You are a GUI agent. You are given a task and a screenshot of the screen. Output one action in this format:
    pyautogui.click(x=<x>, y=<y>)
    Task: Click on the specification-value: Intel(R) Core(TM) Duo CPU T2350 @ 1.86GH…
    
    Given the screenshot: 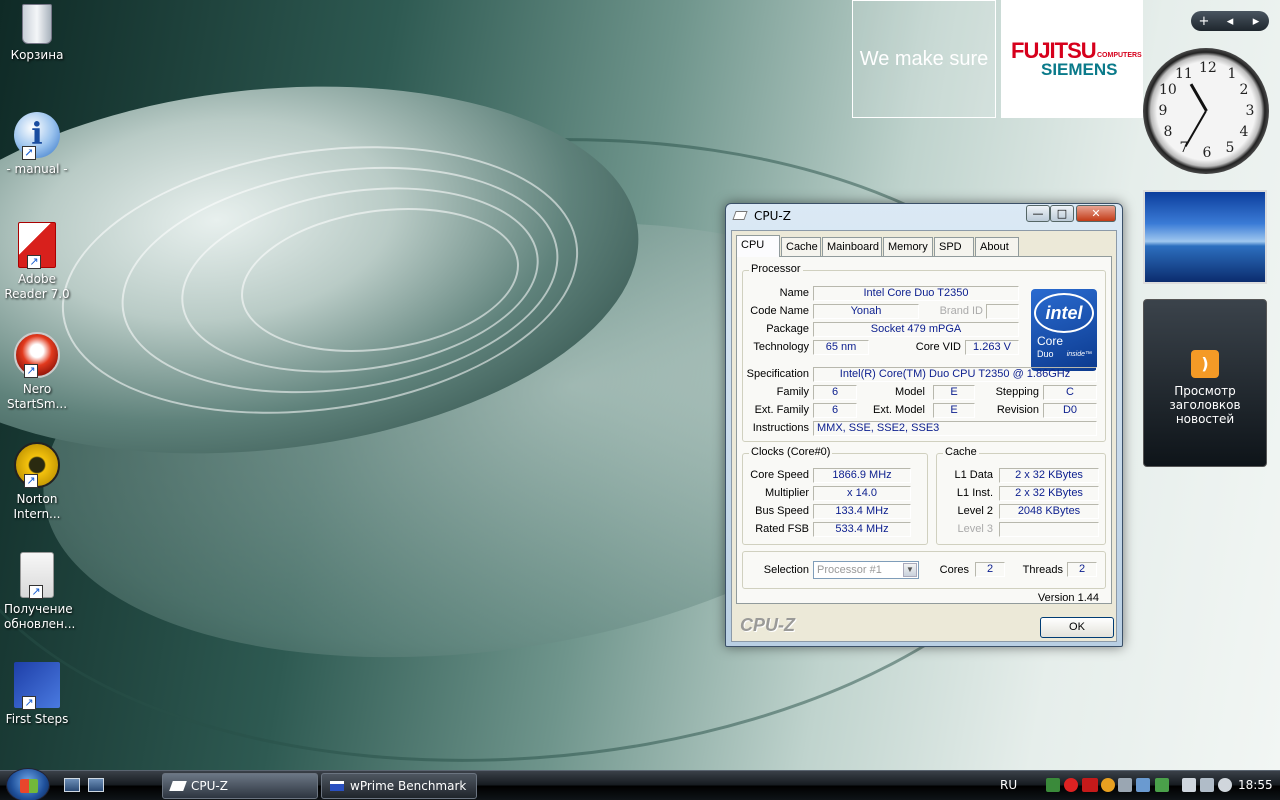 What is the action you would take?
    pyautogui.click(x=955, y=374)
    